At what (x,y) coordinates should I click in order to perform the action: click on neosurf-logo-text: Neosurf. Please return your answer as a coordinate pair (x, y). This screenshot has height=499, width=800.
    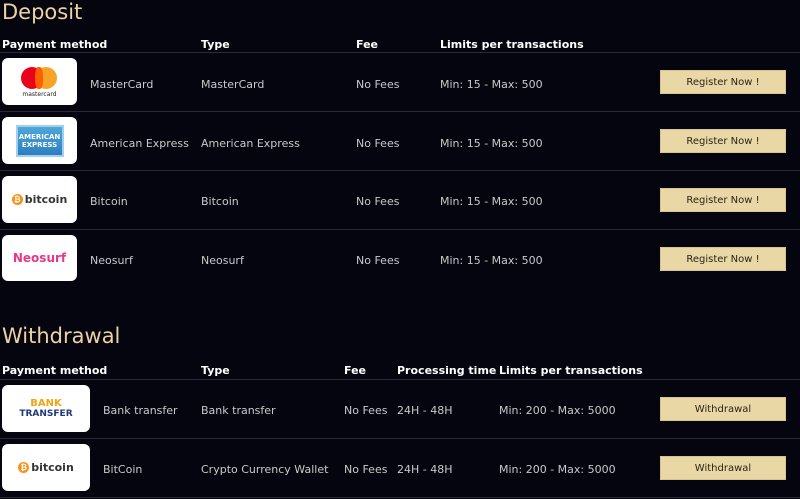
    Looking at the image, I should click on (39, 258).